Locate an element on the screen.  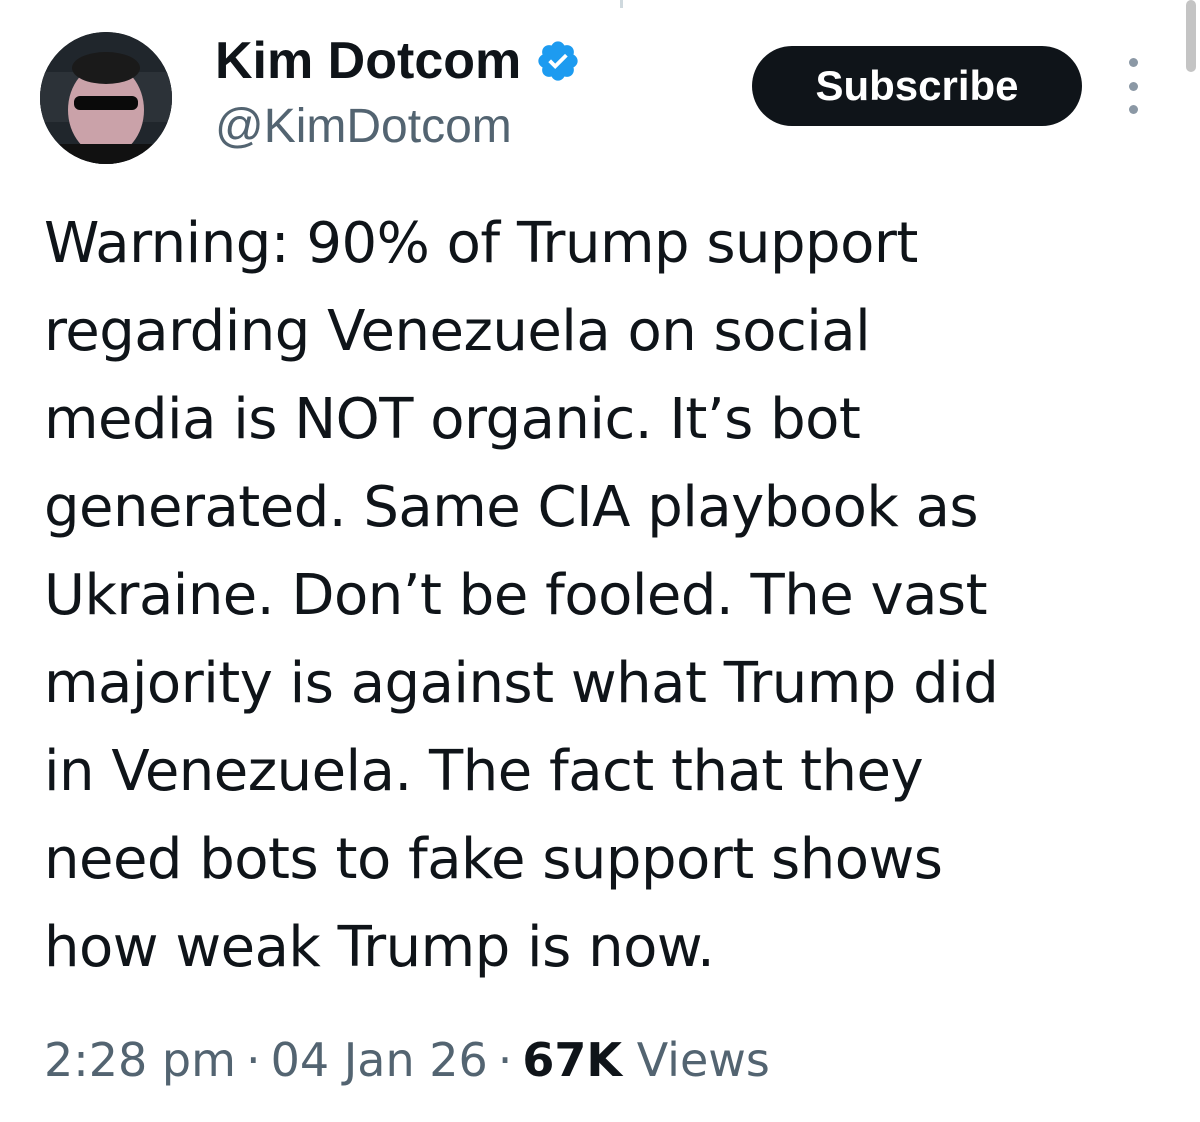
tweet-time: 2:28 pm is located at coordinates (140, 1060).